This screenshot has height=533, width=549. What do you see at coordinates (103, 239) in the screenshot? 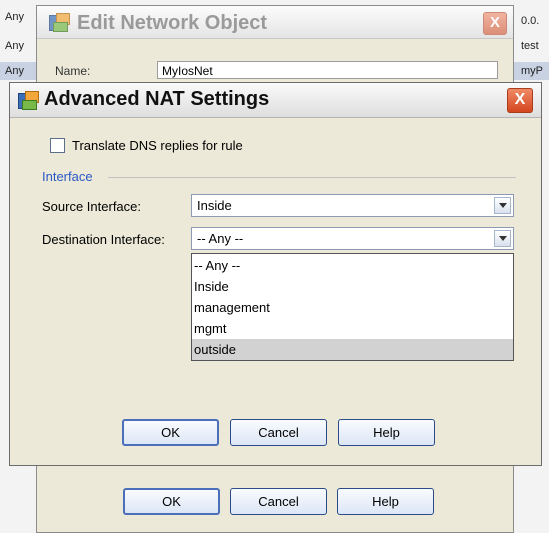
I see `destination-interface-label: Destination Interface:` at bounding box center [103, 239].